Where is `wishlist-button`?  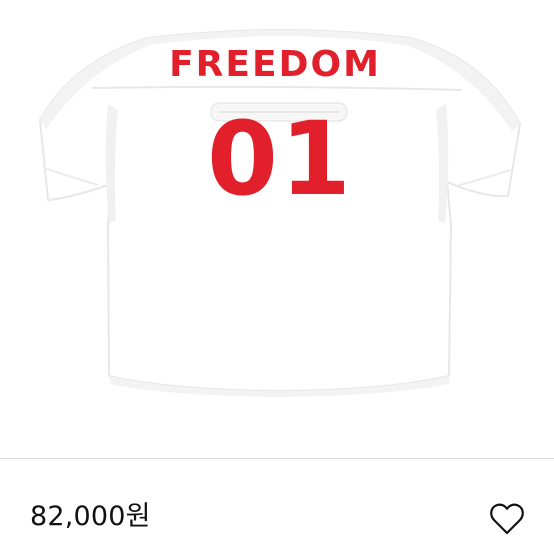 wishlist-button is located at coordinates (507, 518).